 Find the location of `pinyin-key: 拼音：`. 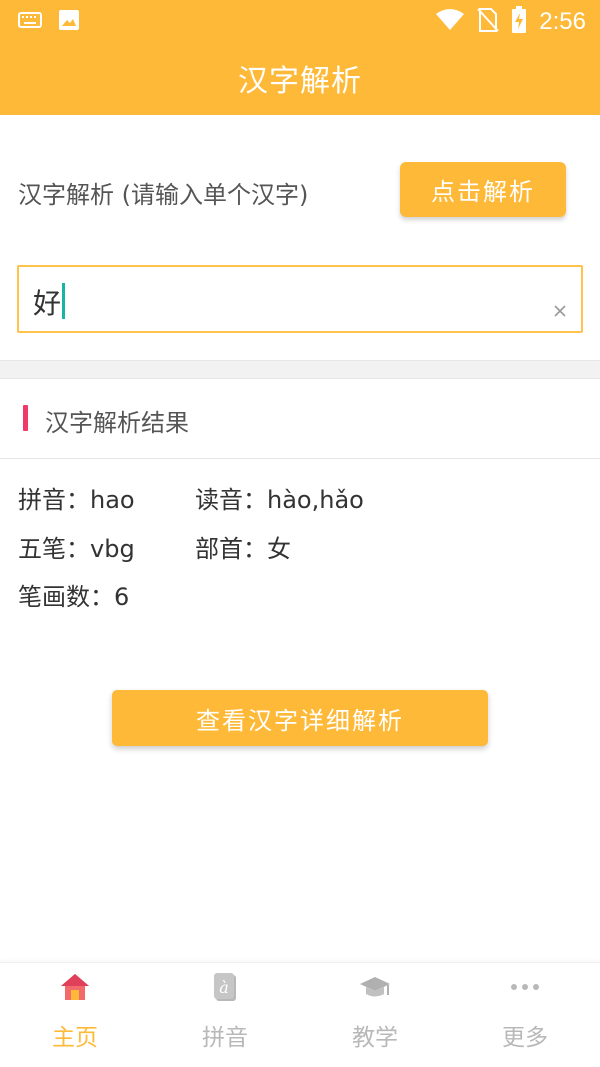

pinyin-key: 拼音： is located at coordinates (54, 500).